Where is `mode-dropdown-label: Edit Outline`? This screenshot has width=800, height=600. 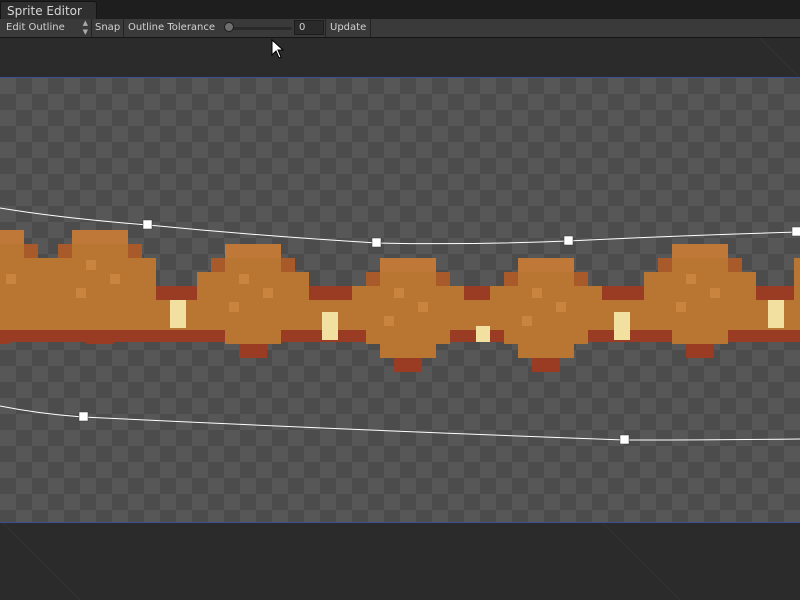
mode-dropdown-label: Edit Outline is located at coordinates (35, 27).